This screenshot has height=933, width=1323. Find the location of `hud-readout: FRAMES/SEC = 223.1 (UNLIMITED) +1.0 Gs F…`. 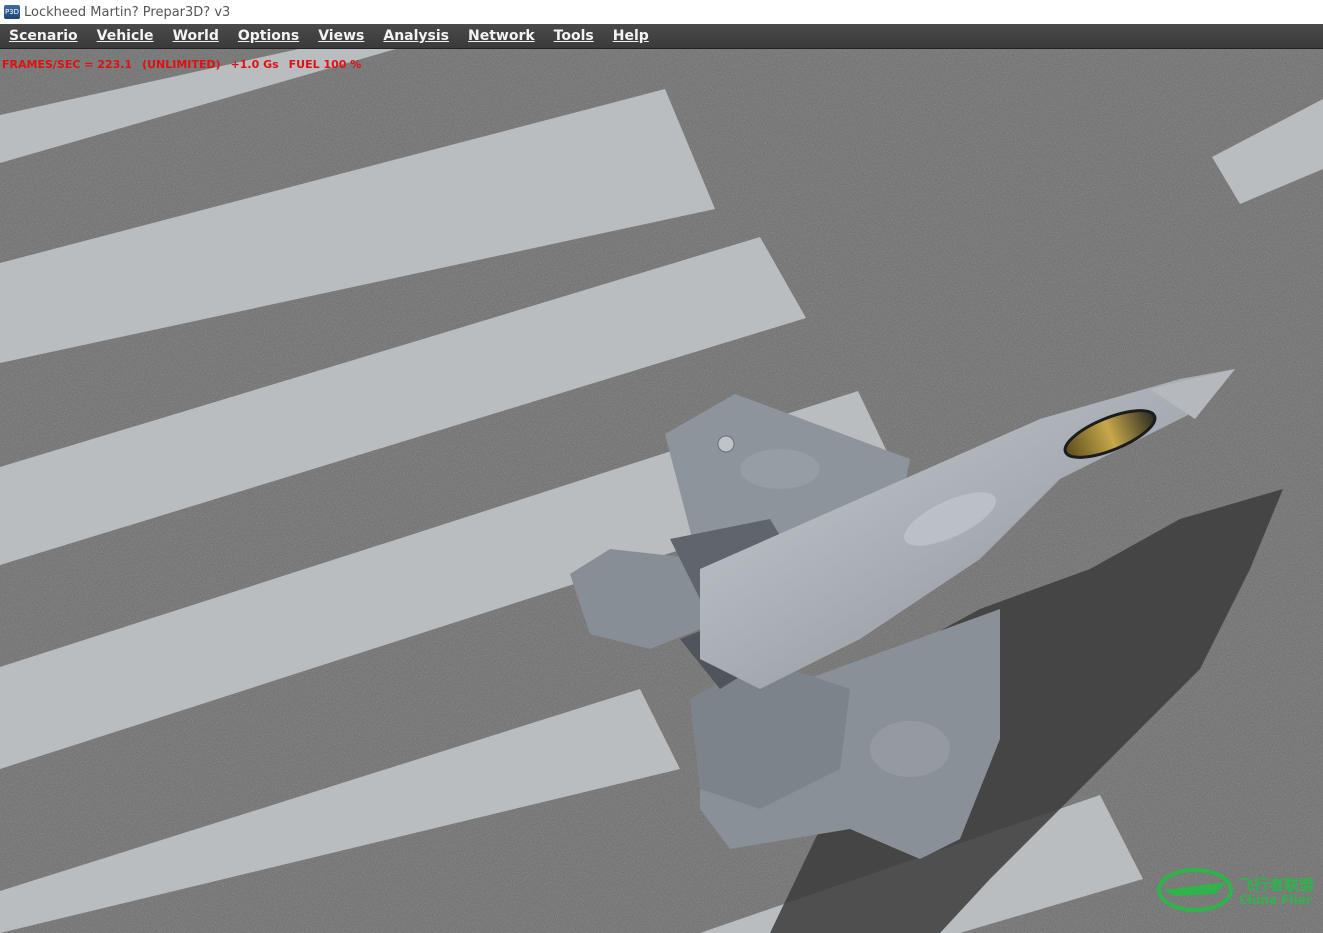

hud-readout: FRAMES/SEC = 223.1 (UNLIMITED) +1.0 Gs F… is located at coordinates (186, 64).